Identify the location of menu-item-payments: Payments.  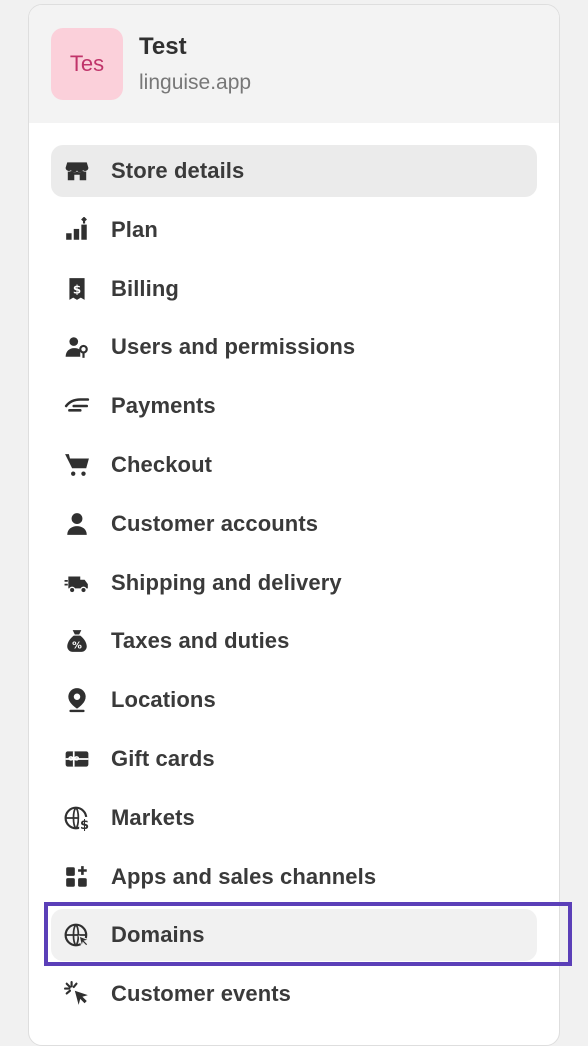
(294, 406).